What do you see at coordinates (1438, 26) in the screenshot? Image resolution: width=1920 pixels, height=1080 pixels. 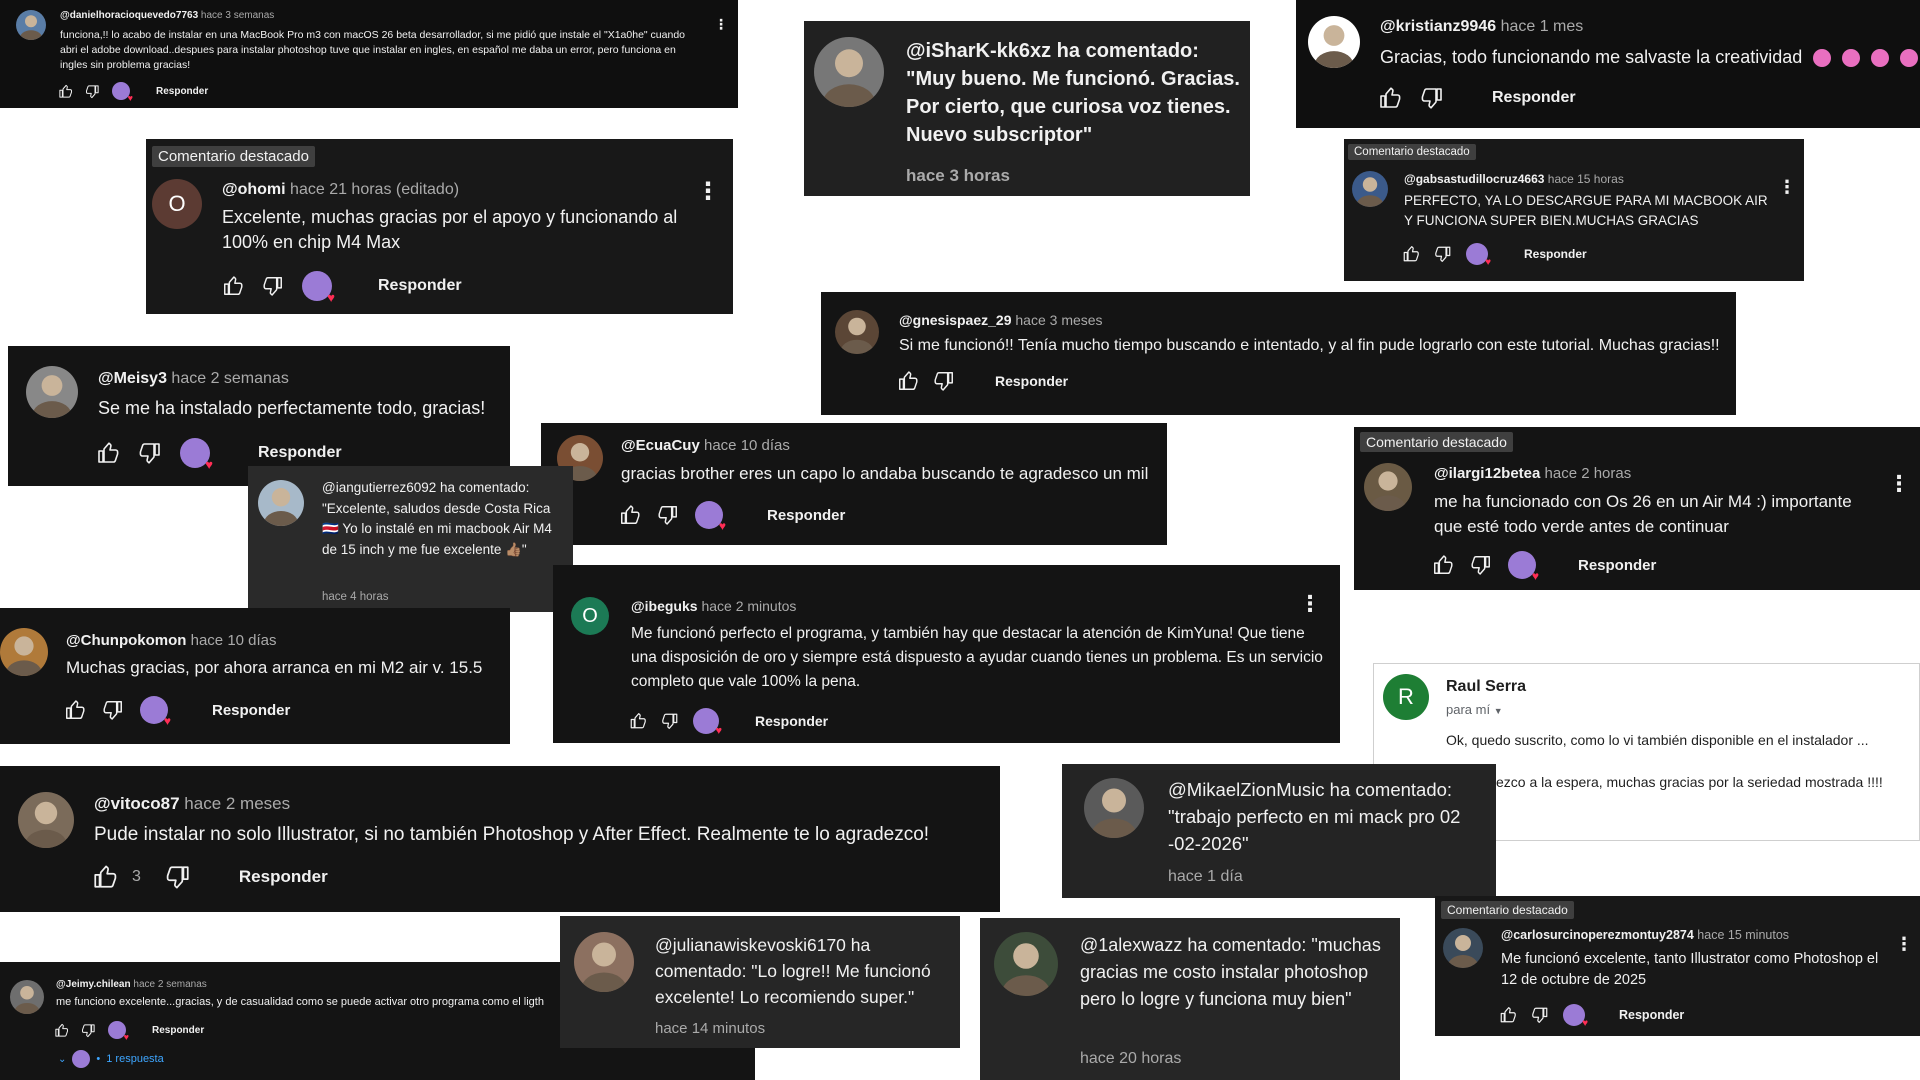 I see `comment-username: @kristianz9946` at bounding box center [1438, 26].